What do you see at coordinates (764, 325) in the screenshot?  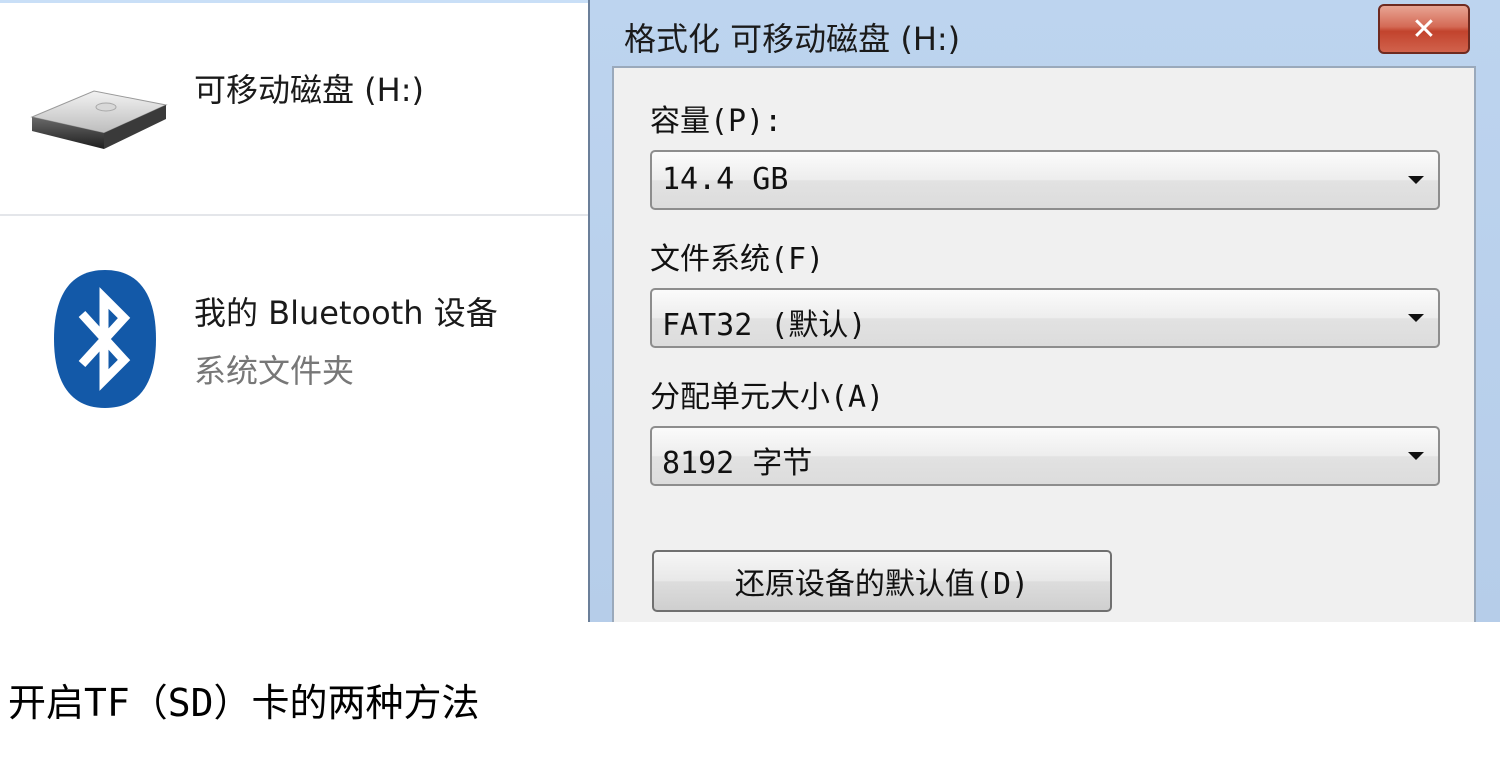 I see `filesystem-value: FAT32 (默认)` at bounding box center [764, 325].